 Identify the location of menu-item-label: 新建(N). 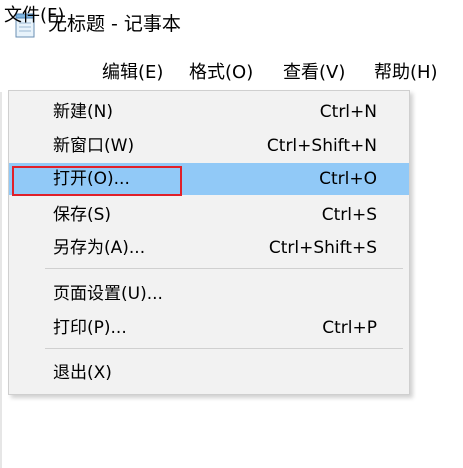
(83, 112).